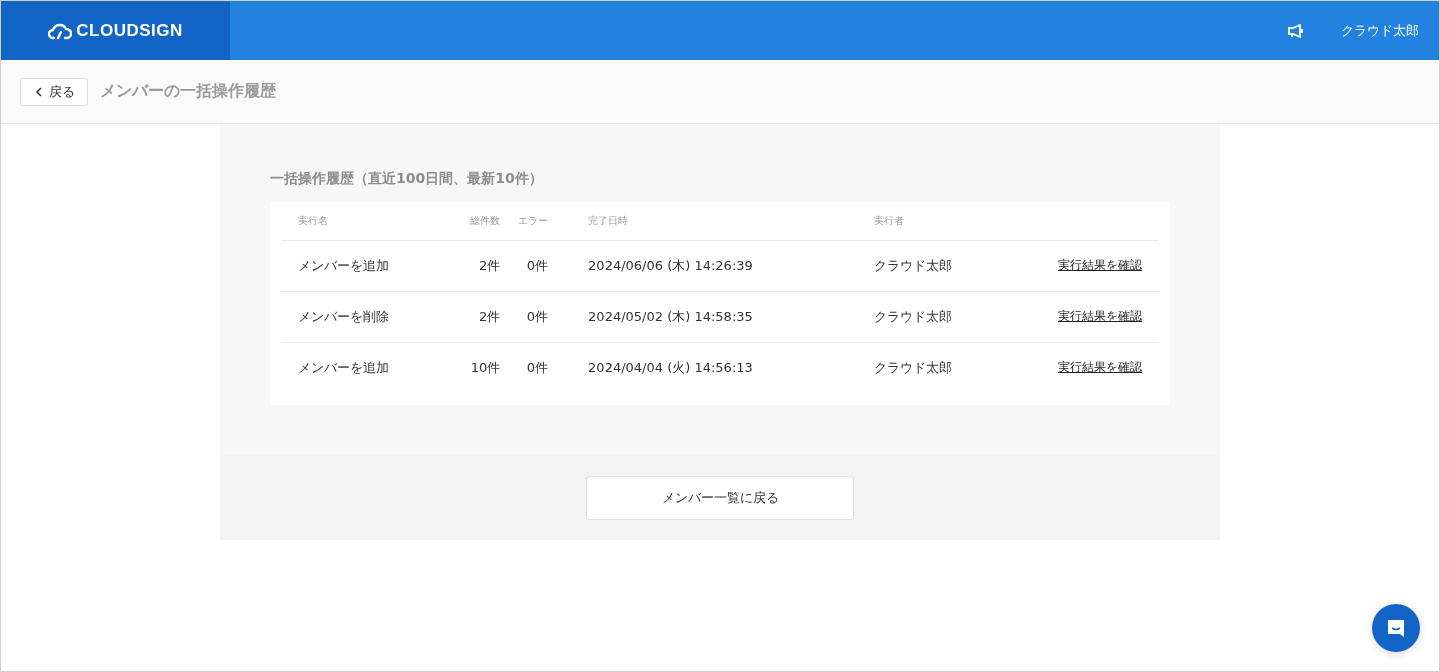 The image size is (1440, 672). I want to click on back-to-list-button: メンバー一覧に戻る, so click(720, 497).